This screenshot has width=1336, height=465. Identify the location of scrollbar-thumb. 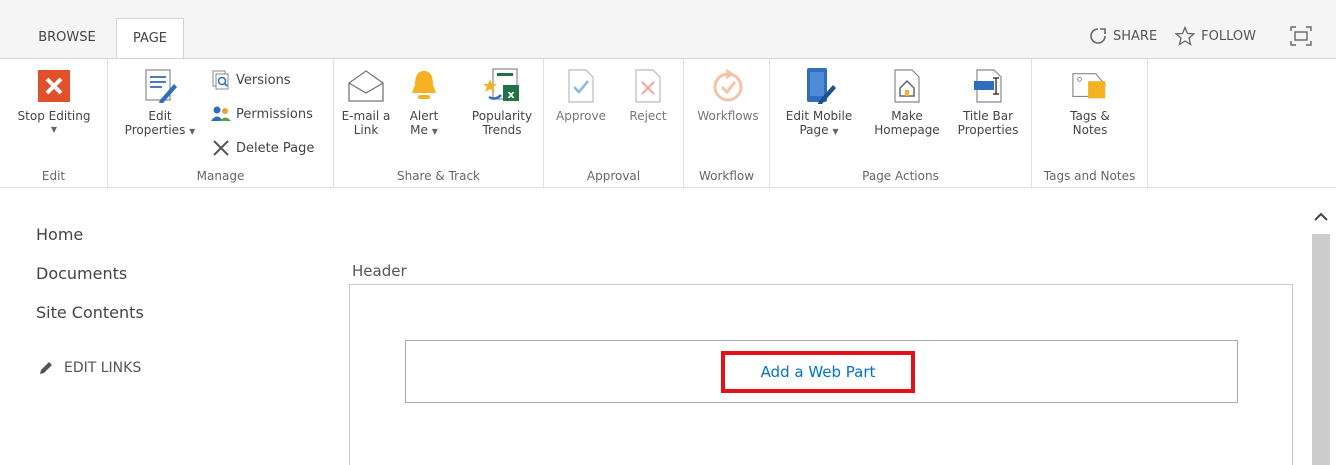
(1321, 349).